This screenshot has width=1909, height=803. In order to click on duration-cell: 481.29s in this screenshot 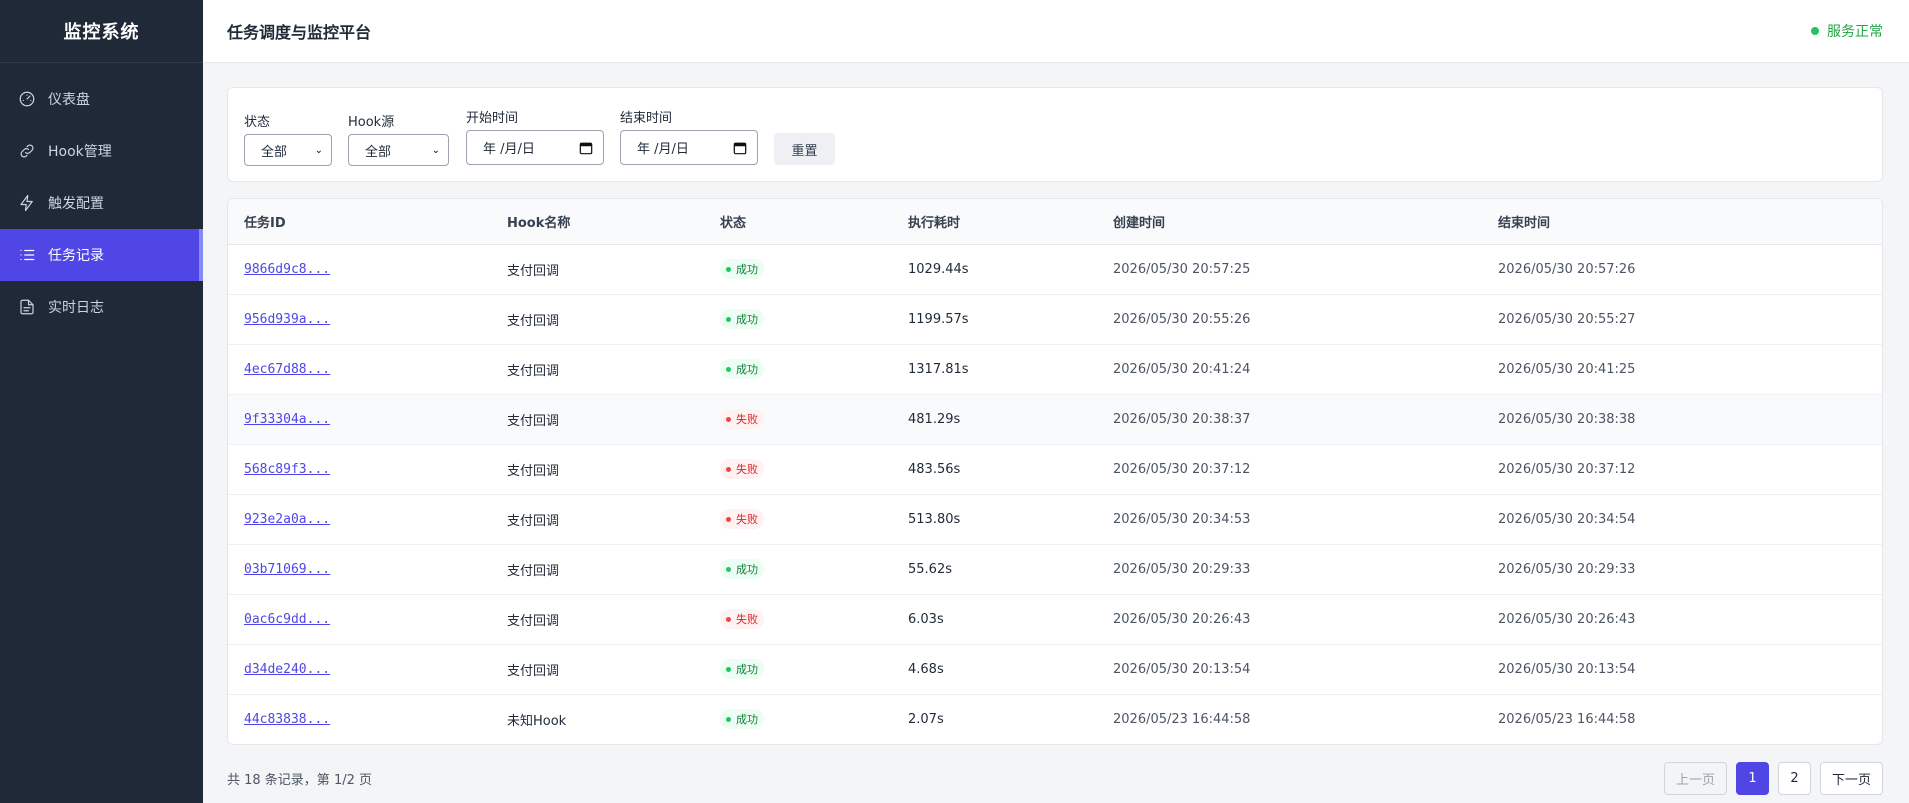, I will do `click(934, 419)`.